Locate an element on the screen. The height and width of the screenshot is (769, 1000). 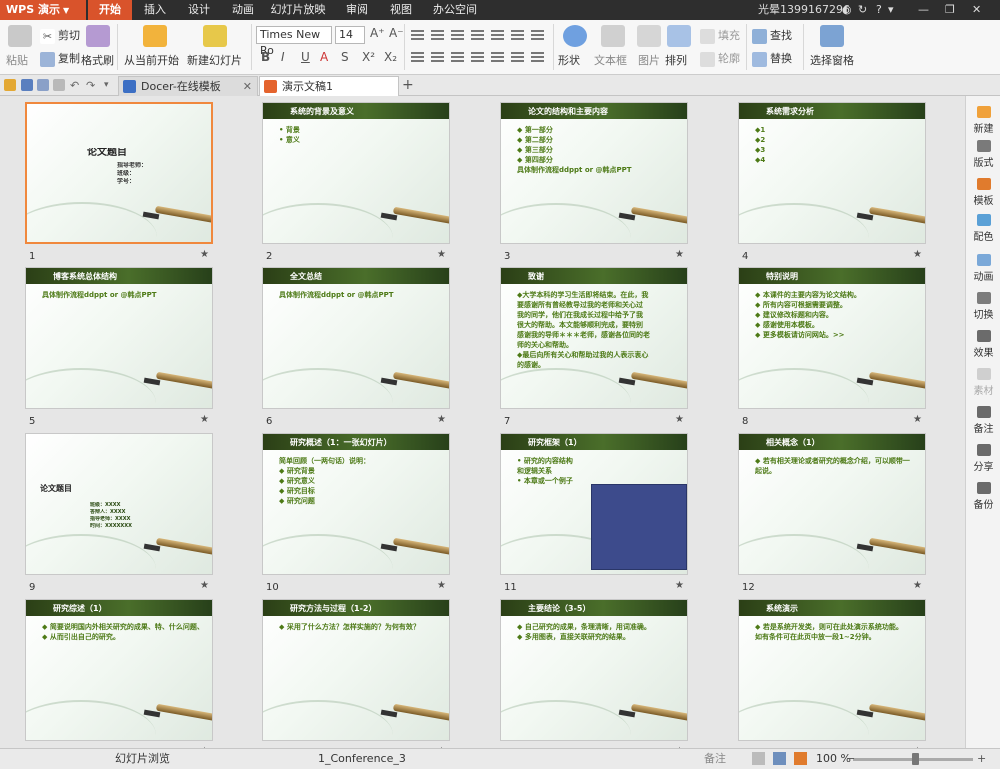
columns-icon is located at coordinates (537, 35).